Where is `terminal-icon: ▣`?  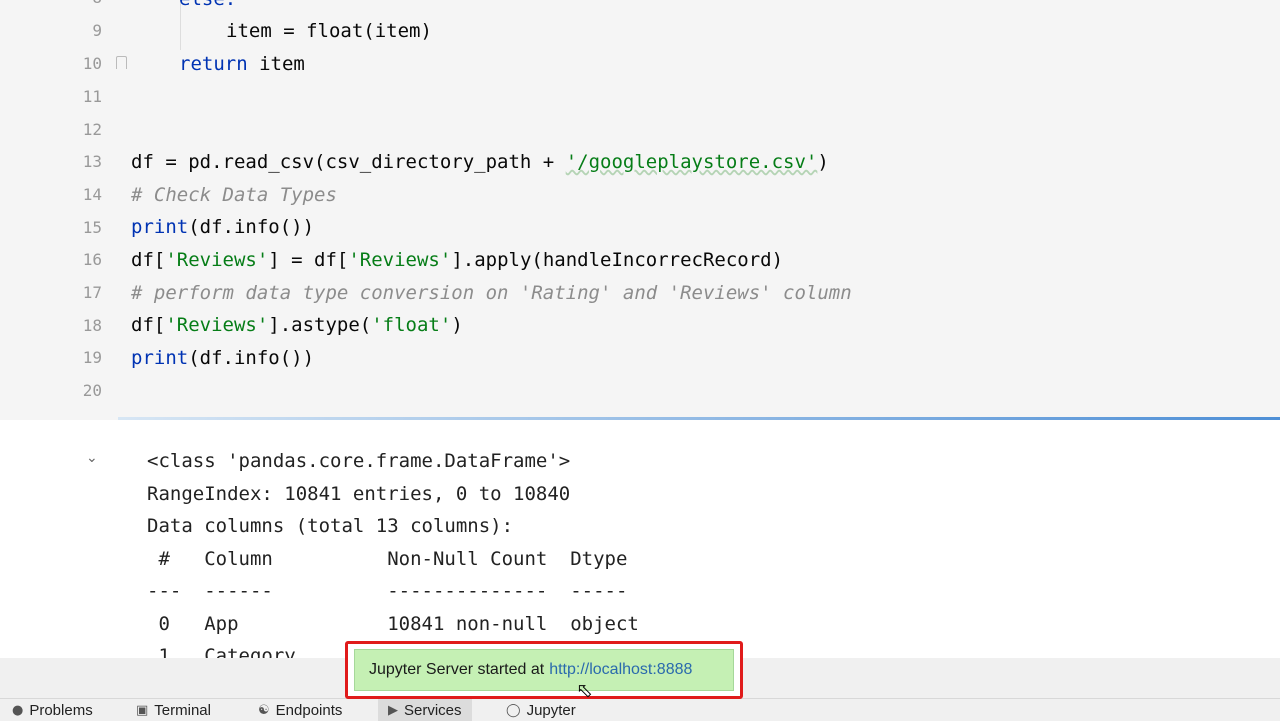 terminal-icon: ▣ is located at coordinates (142, 710).